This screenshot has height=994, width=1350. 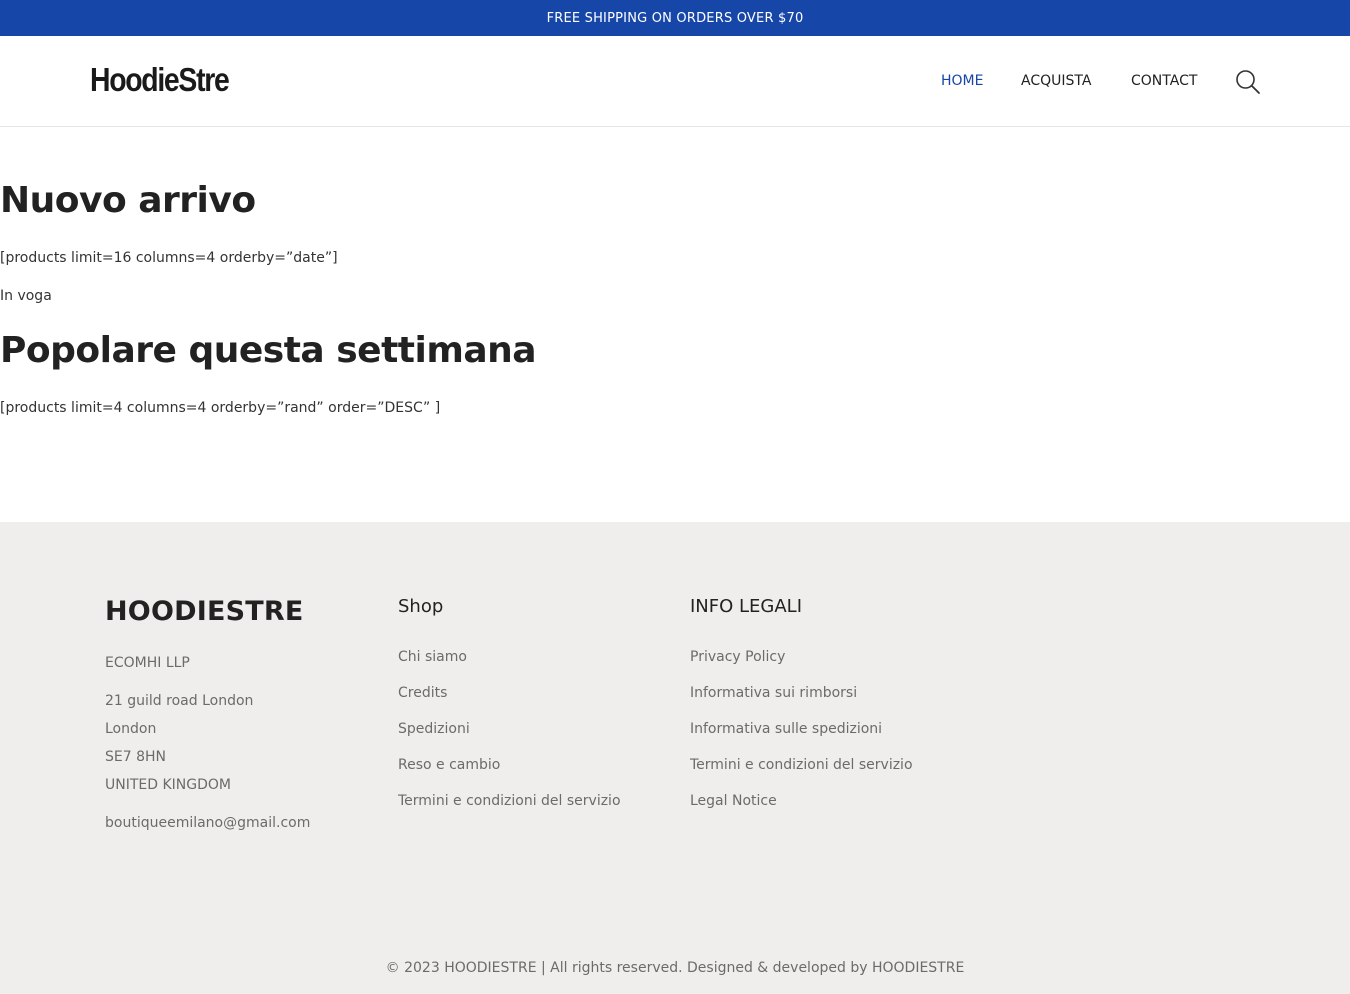 I want to click on footer-address-line: 21 guild road London, so click(x=179, y=701).